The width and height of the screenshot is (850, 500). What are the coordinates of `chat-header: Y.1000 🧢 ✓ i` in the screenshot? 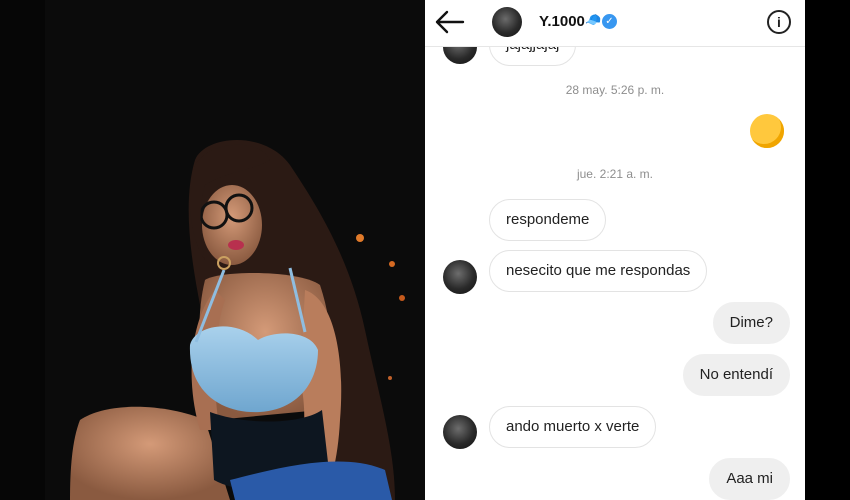 It's located at (615, 23).